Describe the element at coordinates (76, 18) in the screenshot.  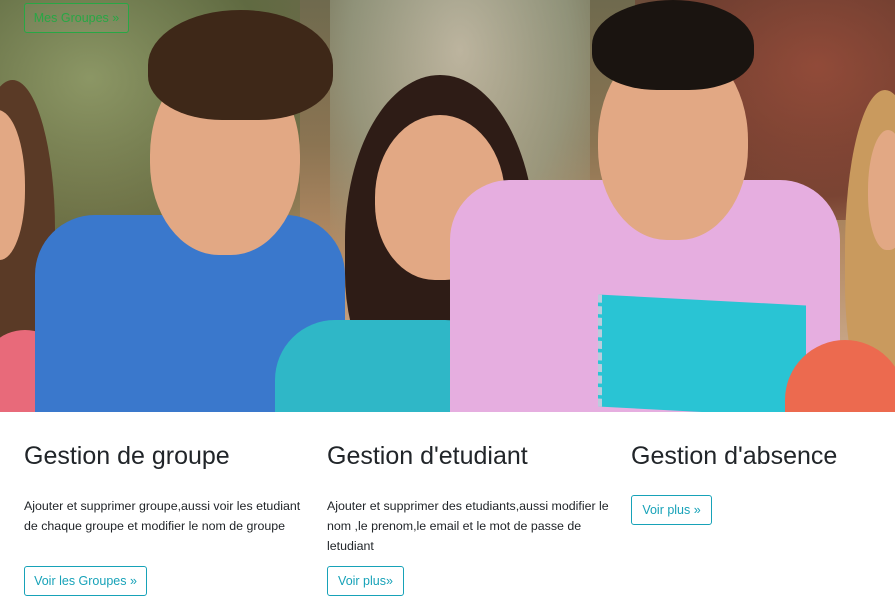
I see `mes-groupes-button: Mes Groupes »` at that location.